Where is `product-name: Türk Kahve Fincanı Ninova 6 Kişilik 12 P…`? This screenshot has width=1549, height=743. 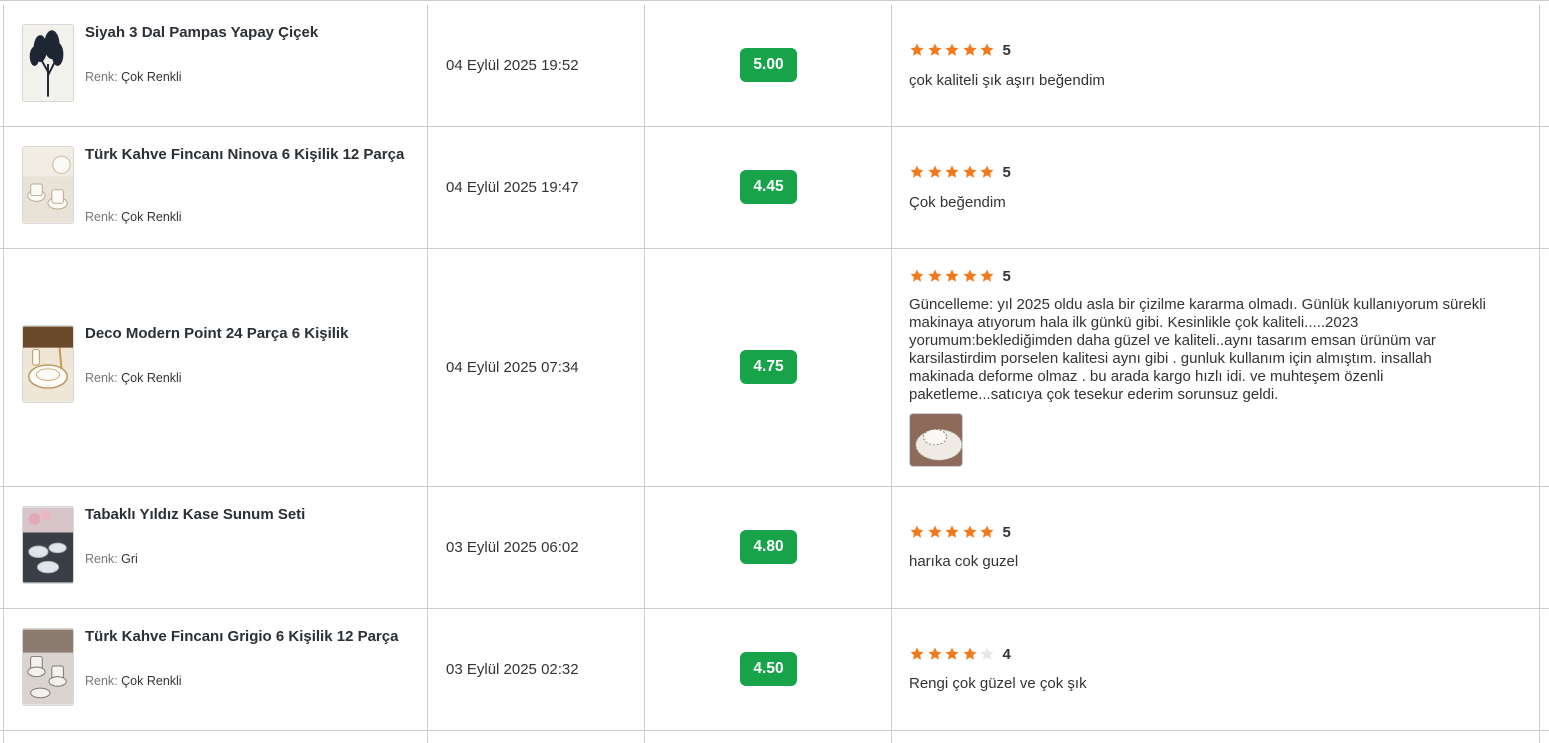
product-name: Türk Kahve Fincanı Ninova 6 Kişilik 12 P… is located at coordinates (250, 155).